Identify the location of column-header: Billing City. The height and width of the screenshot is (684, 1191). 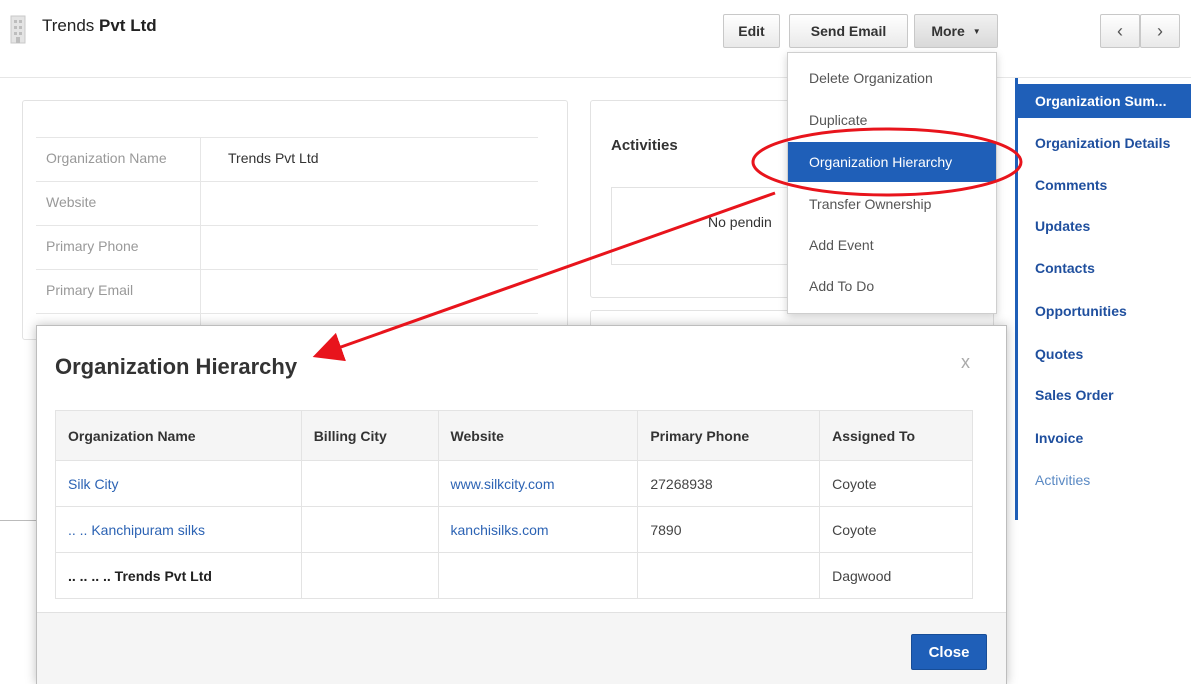
(369, 435).